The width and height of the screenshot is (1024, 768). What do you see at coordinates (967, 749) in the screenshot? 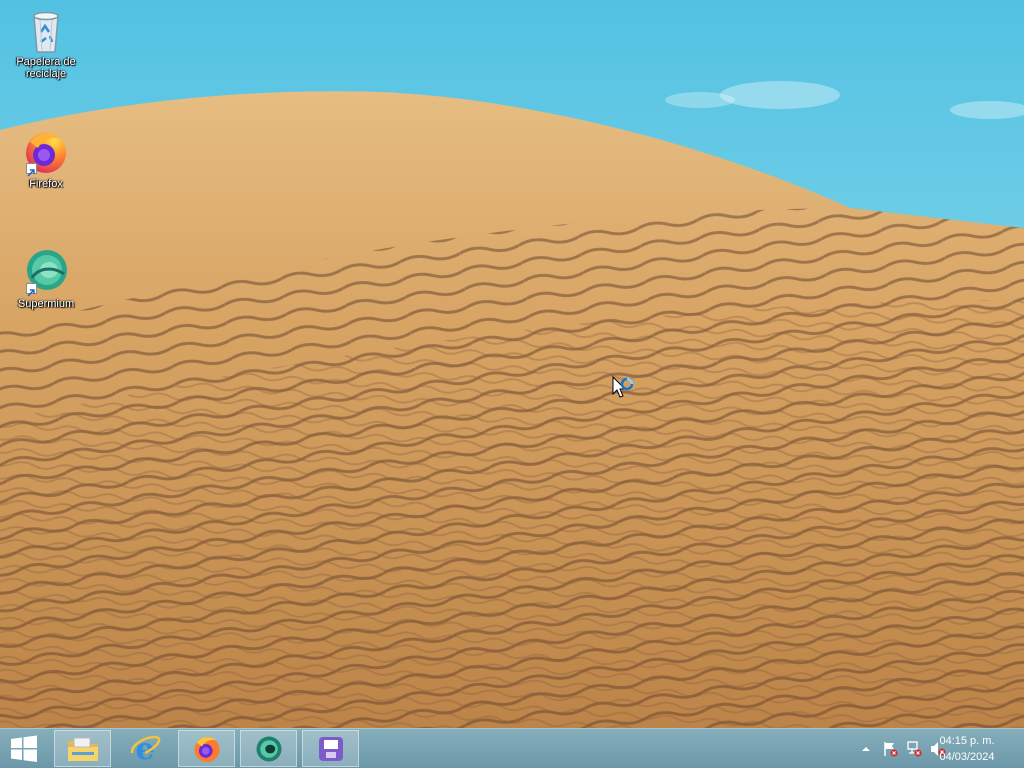
I see `taskbar-clock: 04:15 p. m. 04/03/2024` at bounding box center [967, 749].